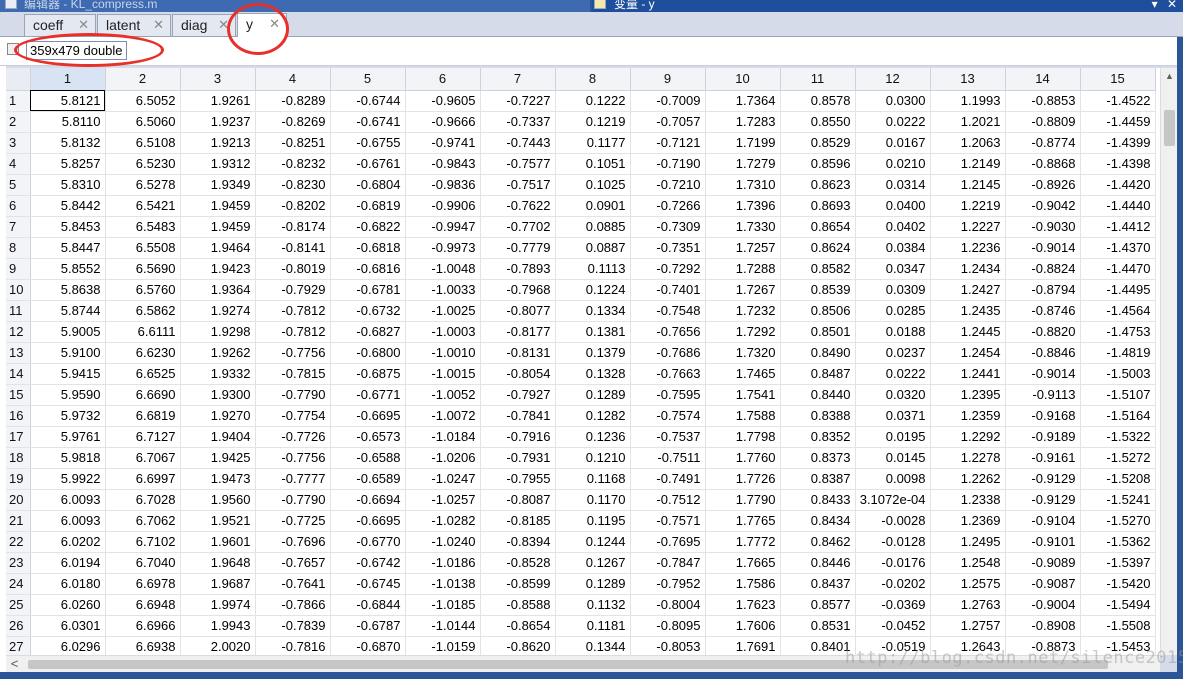 The width and height of the screenshot is (1183, 679). What do you see at coordinates (1043, 311) in the screenshot?
I see `table-cell: -0.8746` at bounding box center [1043, 311].